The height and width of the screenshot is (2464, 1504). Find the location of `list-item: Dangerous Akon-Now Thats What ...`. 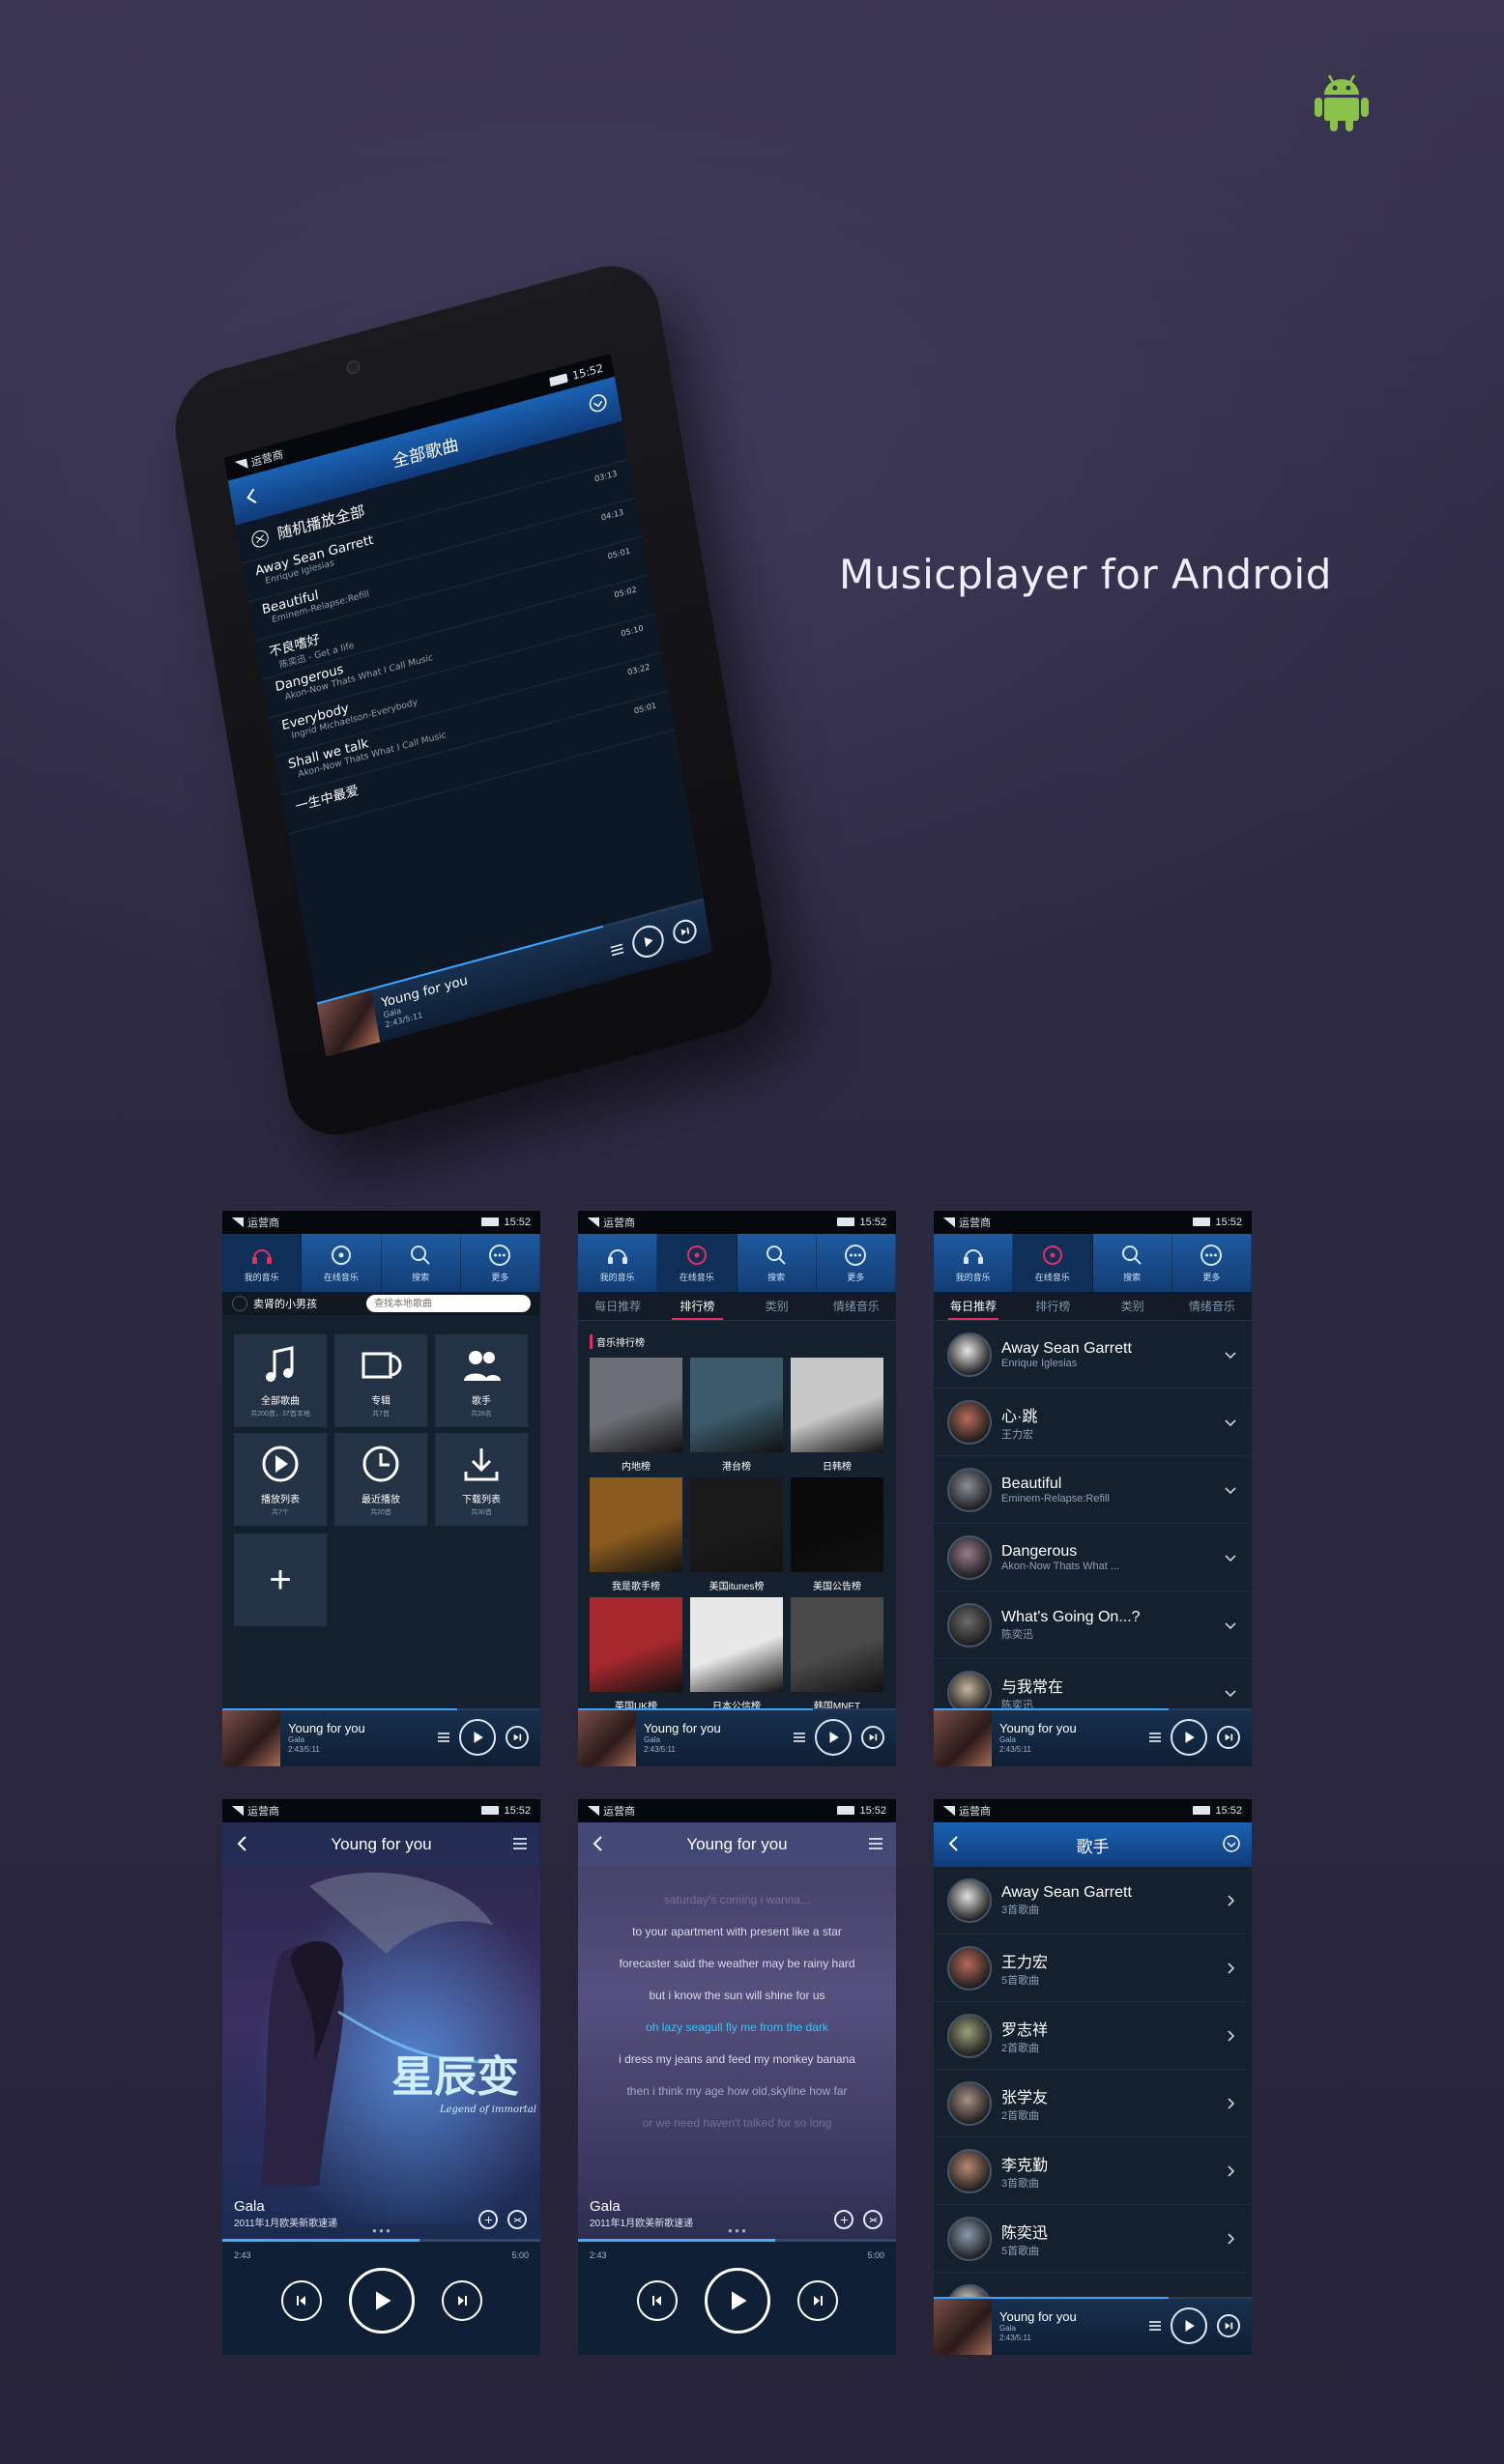

list-item: Dangerous Akon-Now Thats What ... is located at coordinates (1093, 1557).